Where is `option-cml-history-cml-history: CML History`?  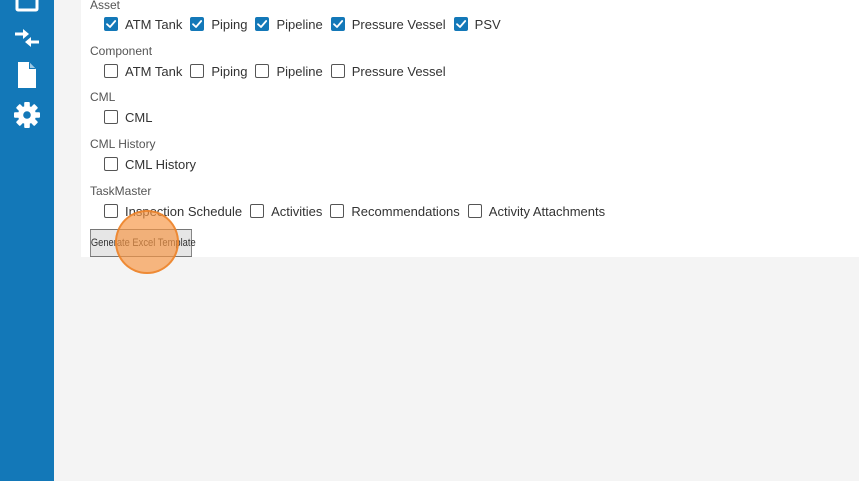 option-cml-history-cml-history: CML History is located at coordinates (150, 164).